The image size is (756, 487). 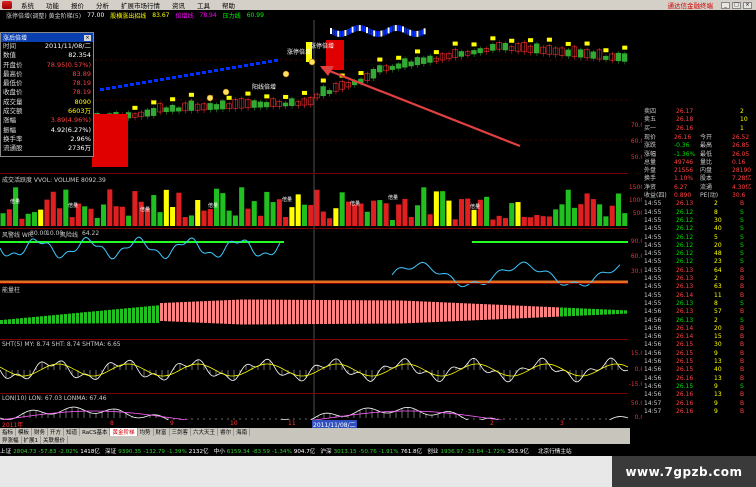 I want to click on wr-line, so click(x=140, y=248).